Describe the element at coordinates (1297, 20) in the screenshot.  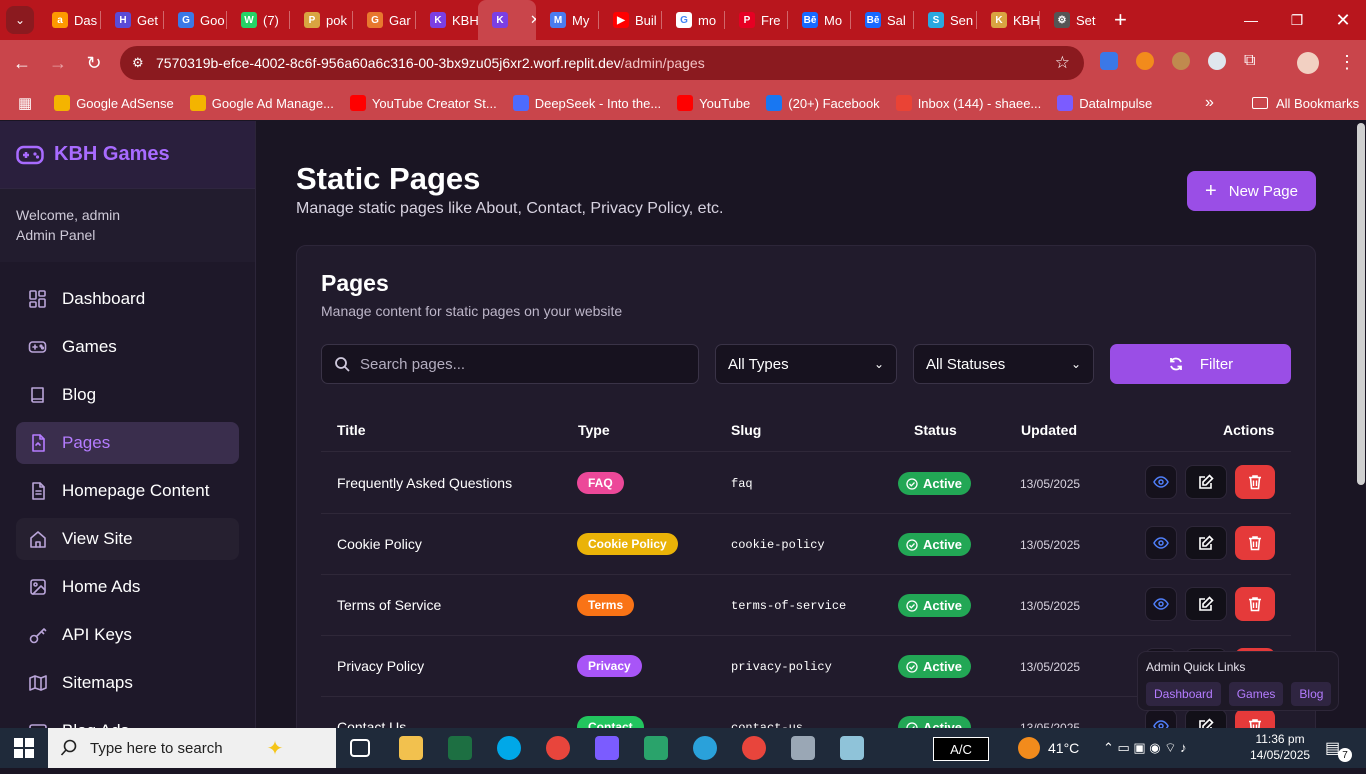
I see `restore-button: ❐` at that location.